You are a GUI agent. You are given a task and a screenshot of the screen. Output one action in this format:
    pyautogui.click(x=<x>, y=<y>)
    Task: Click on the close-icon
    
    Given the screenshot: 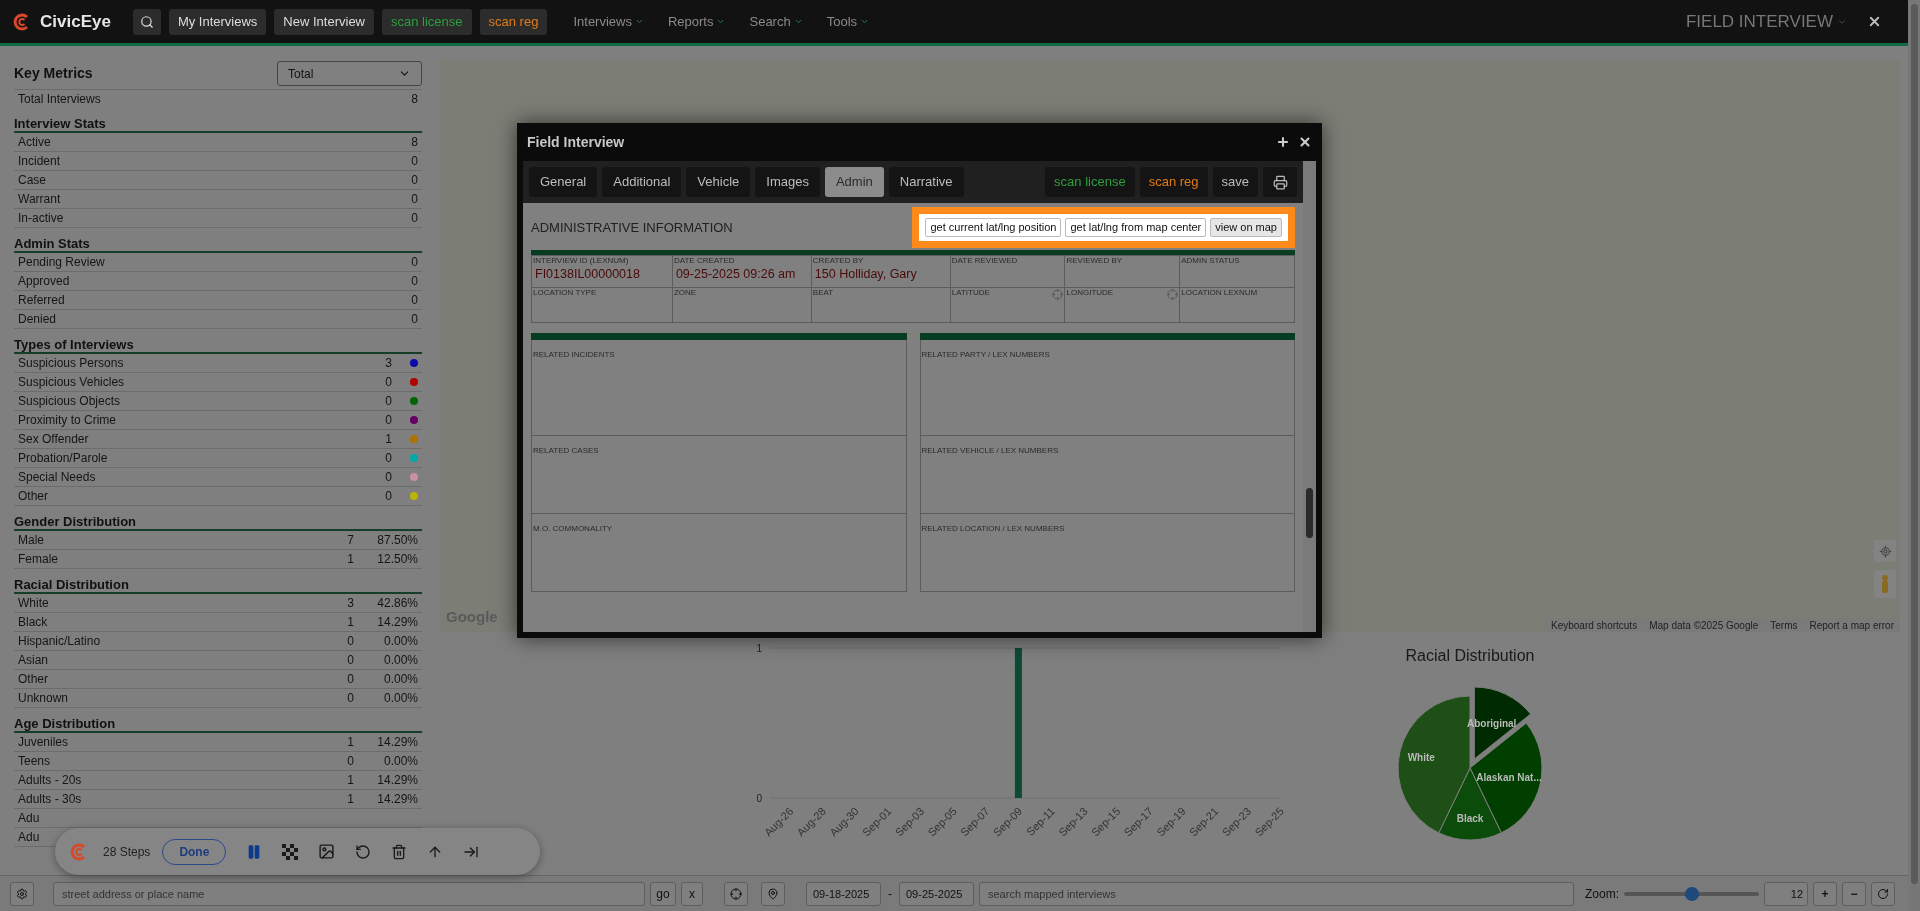 What is the action you would take?
    pyautogui.click(x=1874, y=21)
    